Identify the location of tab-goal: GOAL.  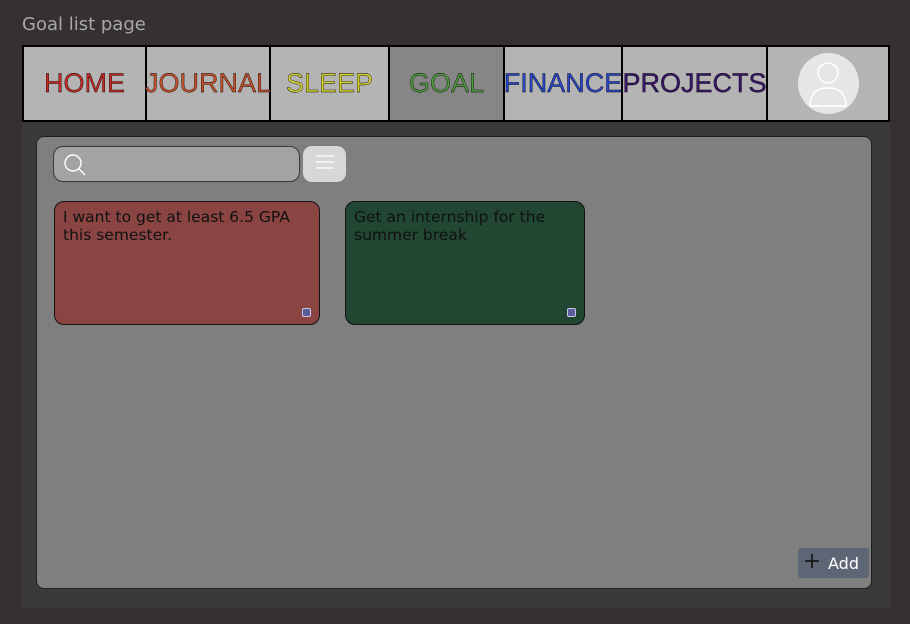
(447, 83).